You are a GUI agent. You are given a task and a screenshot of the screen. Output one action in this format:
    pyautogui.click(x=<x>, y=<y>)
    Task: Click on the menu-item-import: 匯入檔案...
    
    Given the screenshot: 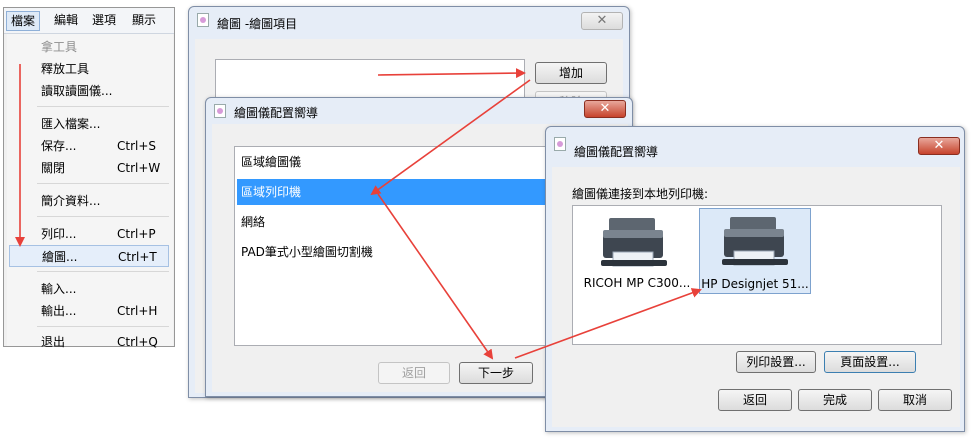 What is the action you would take?
    pyautogui.click(x=89, y=124)
    